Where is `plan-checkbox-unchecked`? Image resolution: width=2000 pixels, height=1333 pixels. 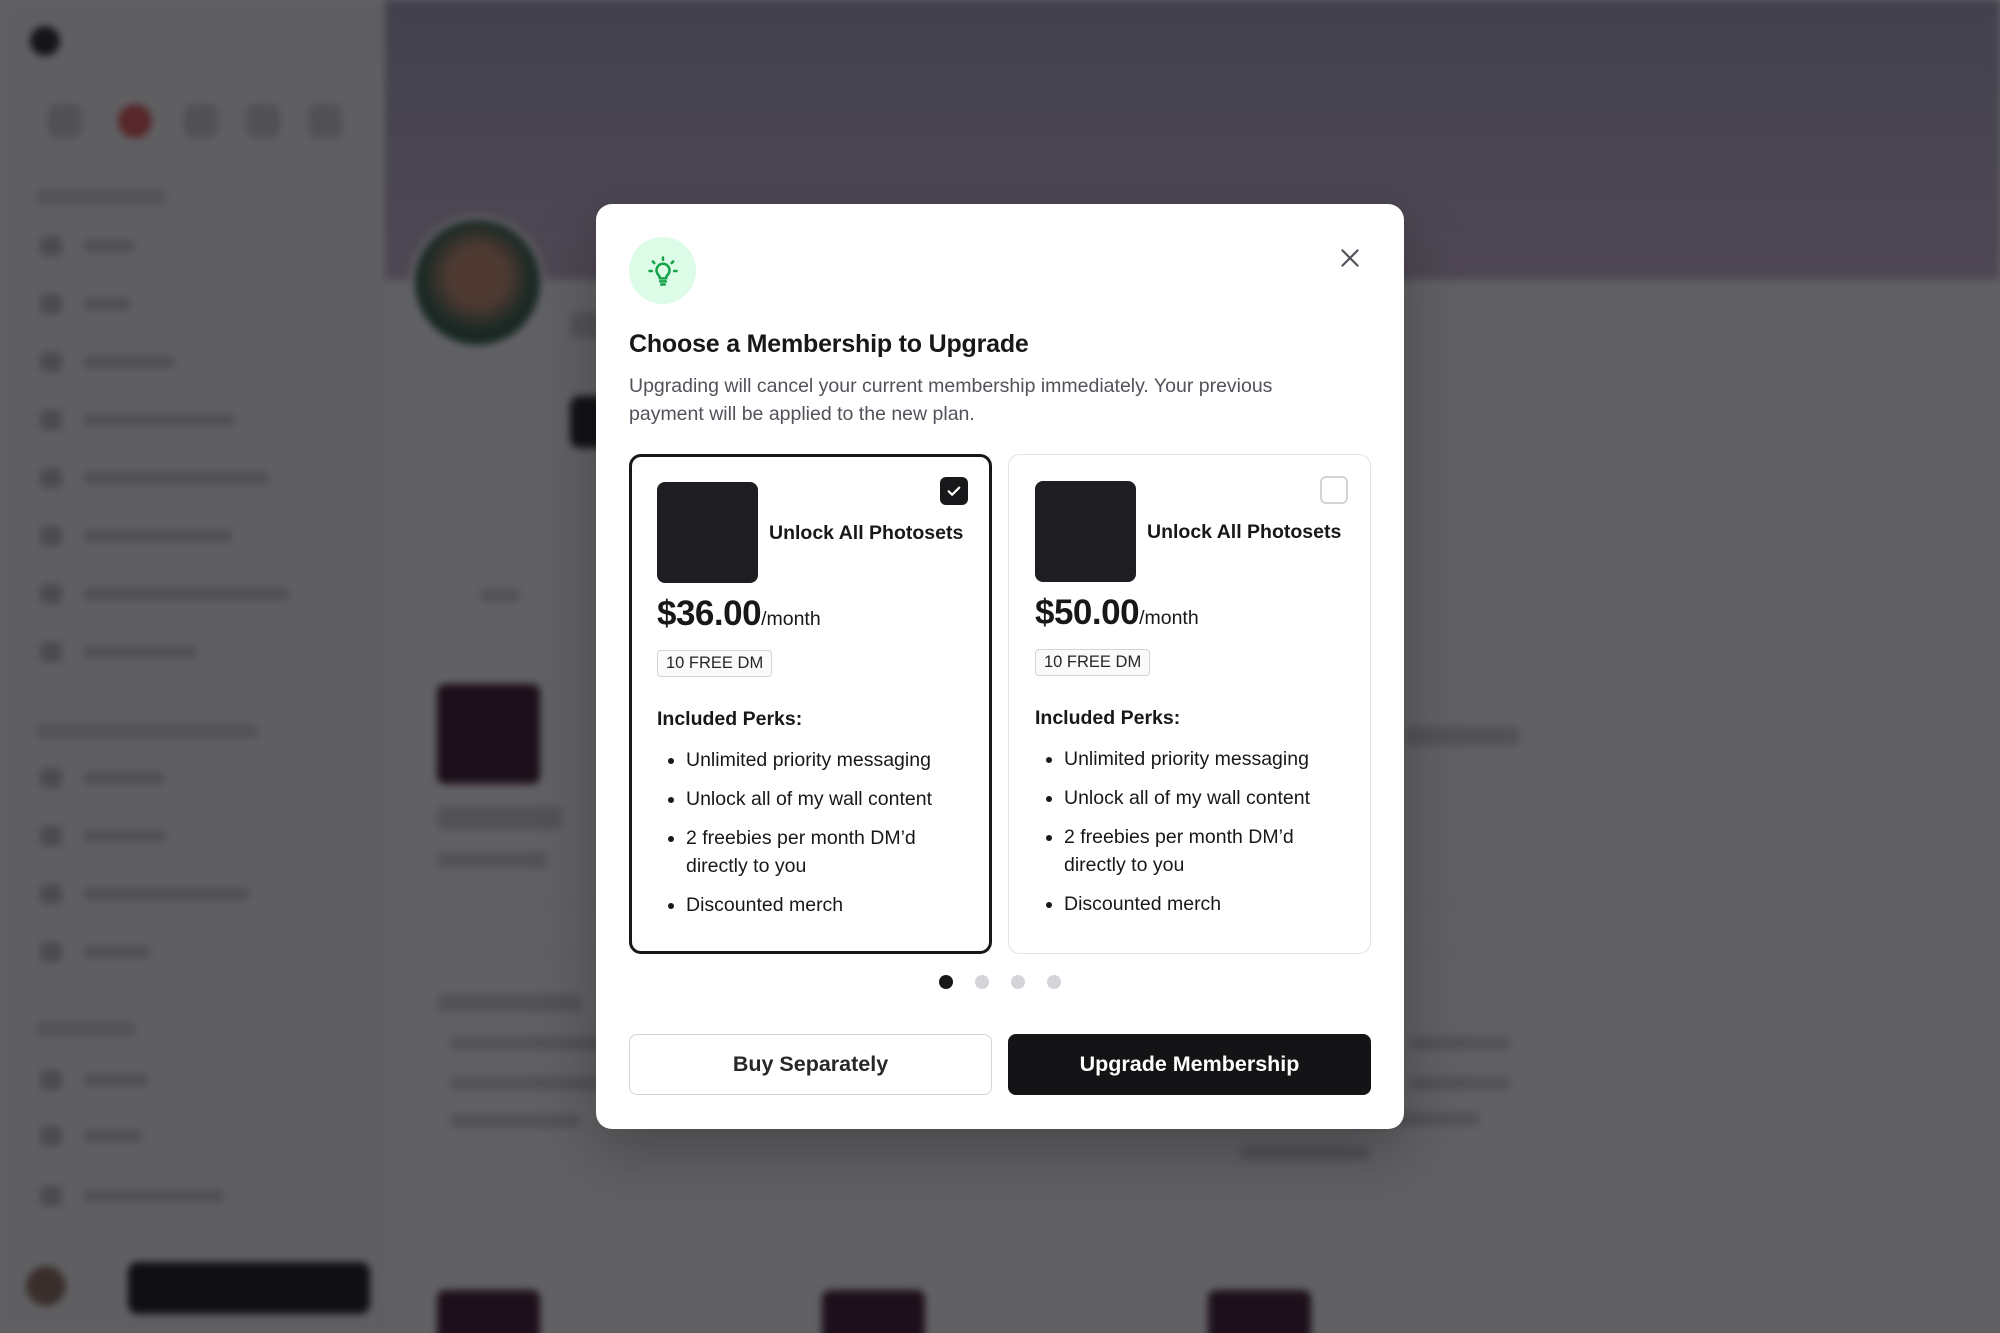 plan-checkbox-unchecked is located at coordinates (1334, 490).